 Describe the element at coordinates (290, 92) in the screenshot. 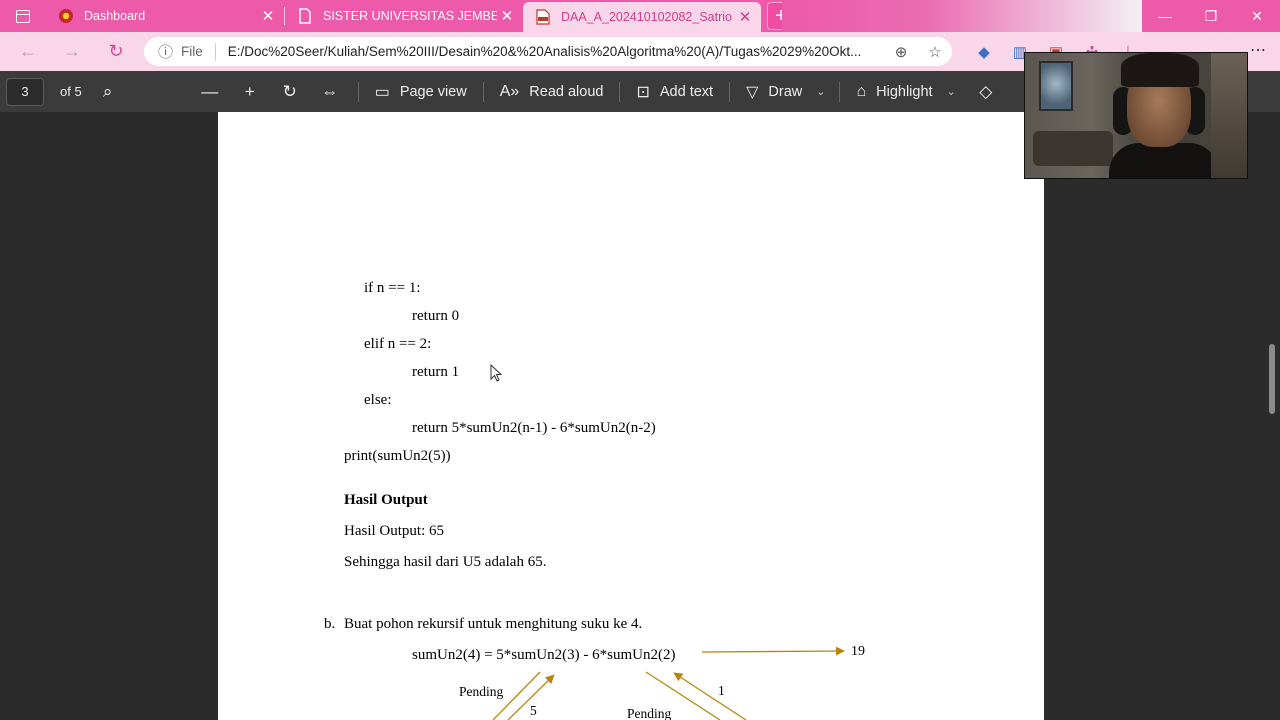

I see `rotate-icon: ↻` at that location.